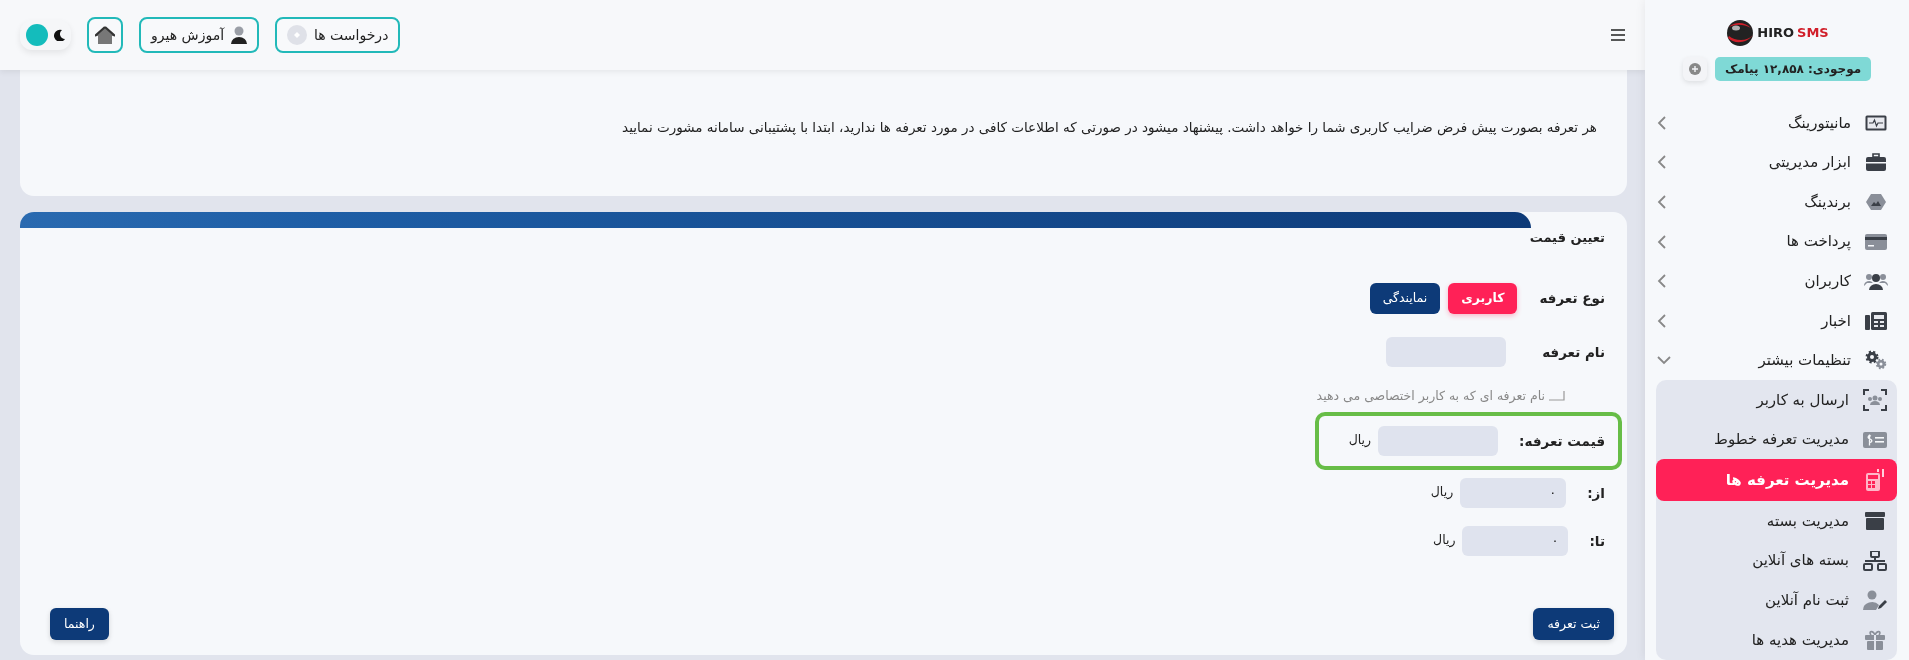 The image size is (1909, 660). Describe the element at coordinates (1573, 624) in the screenshot. I see `submit-button: ثبت تعرفه` at that location.